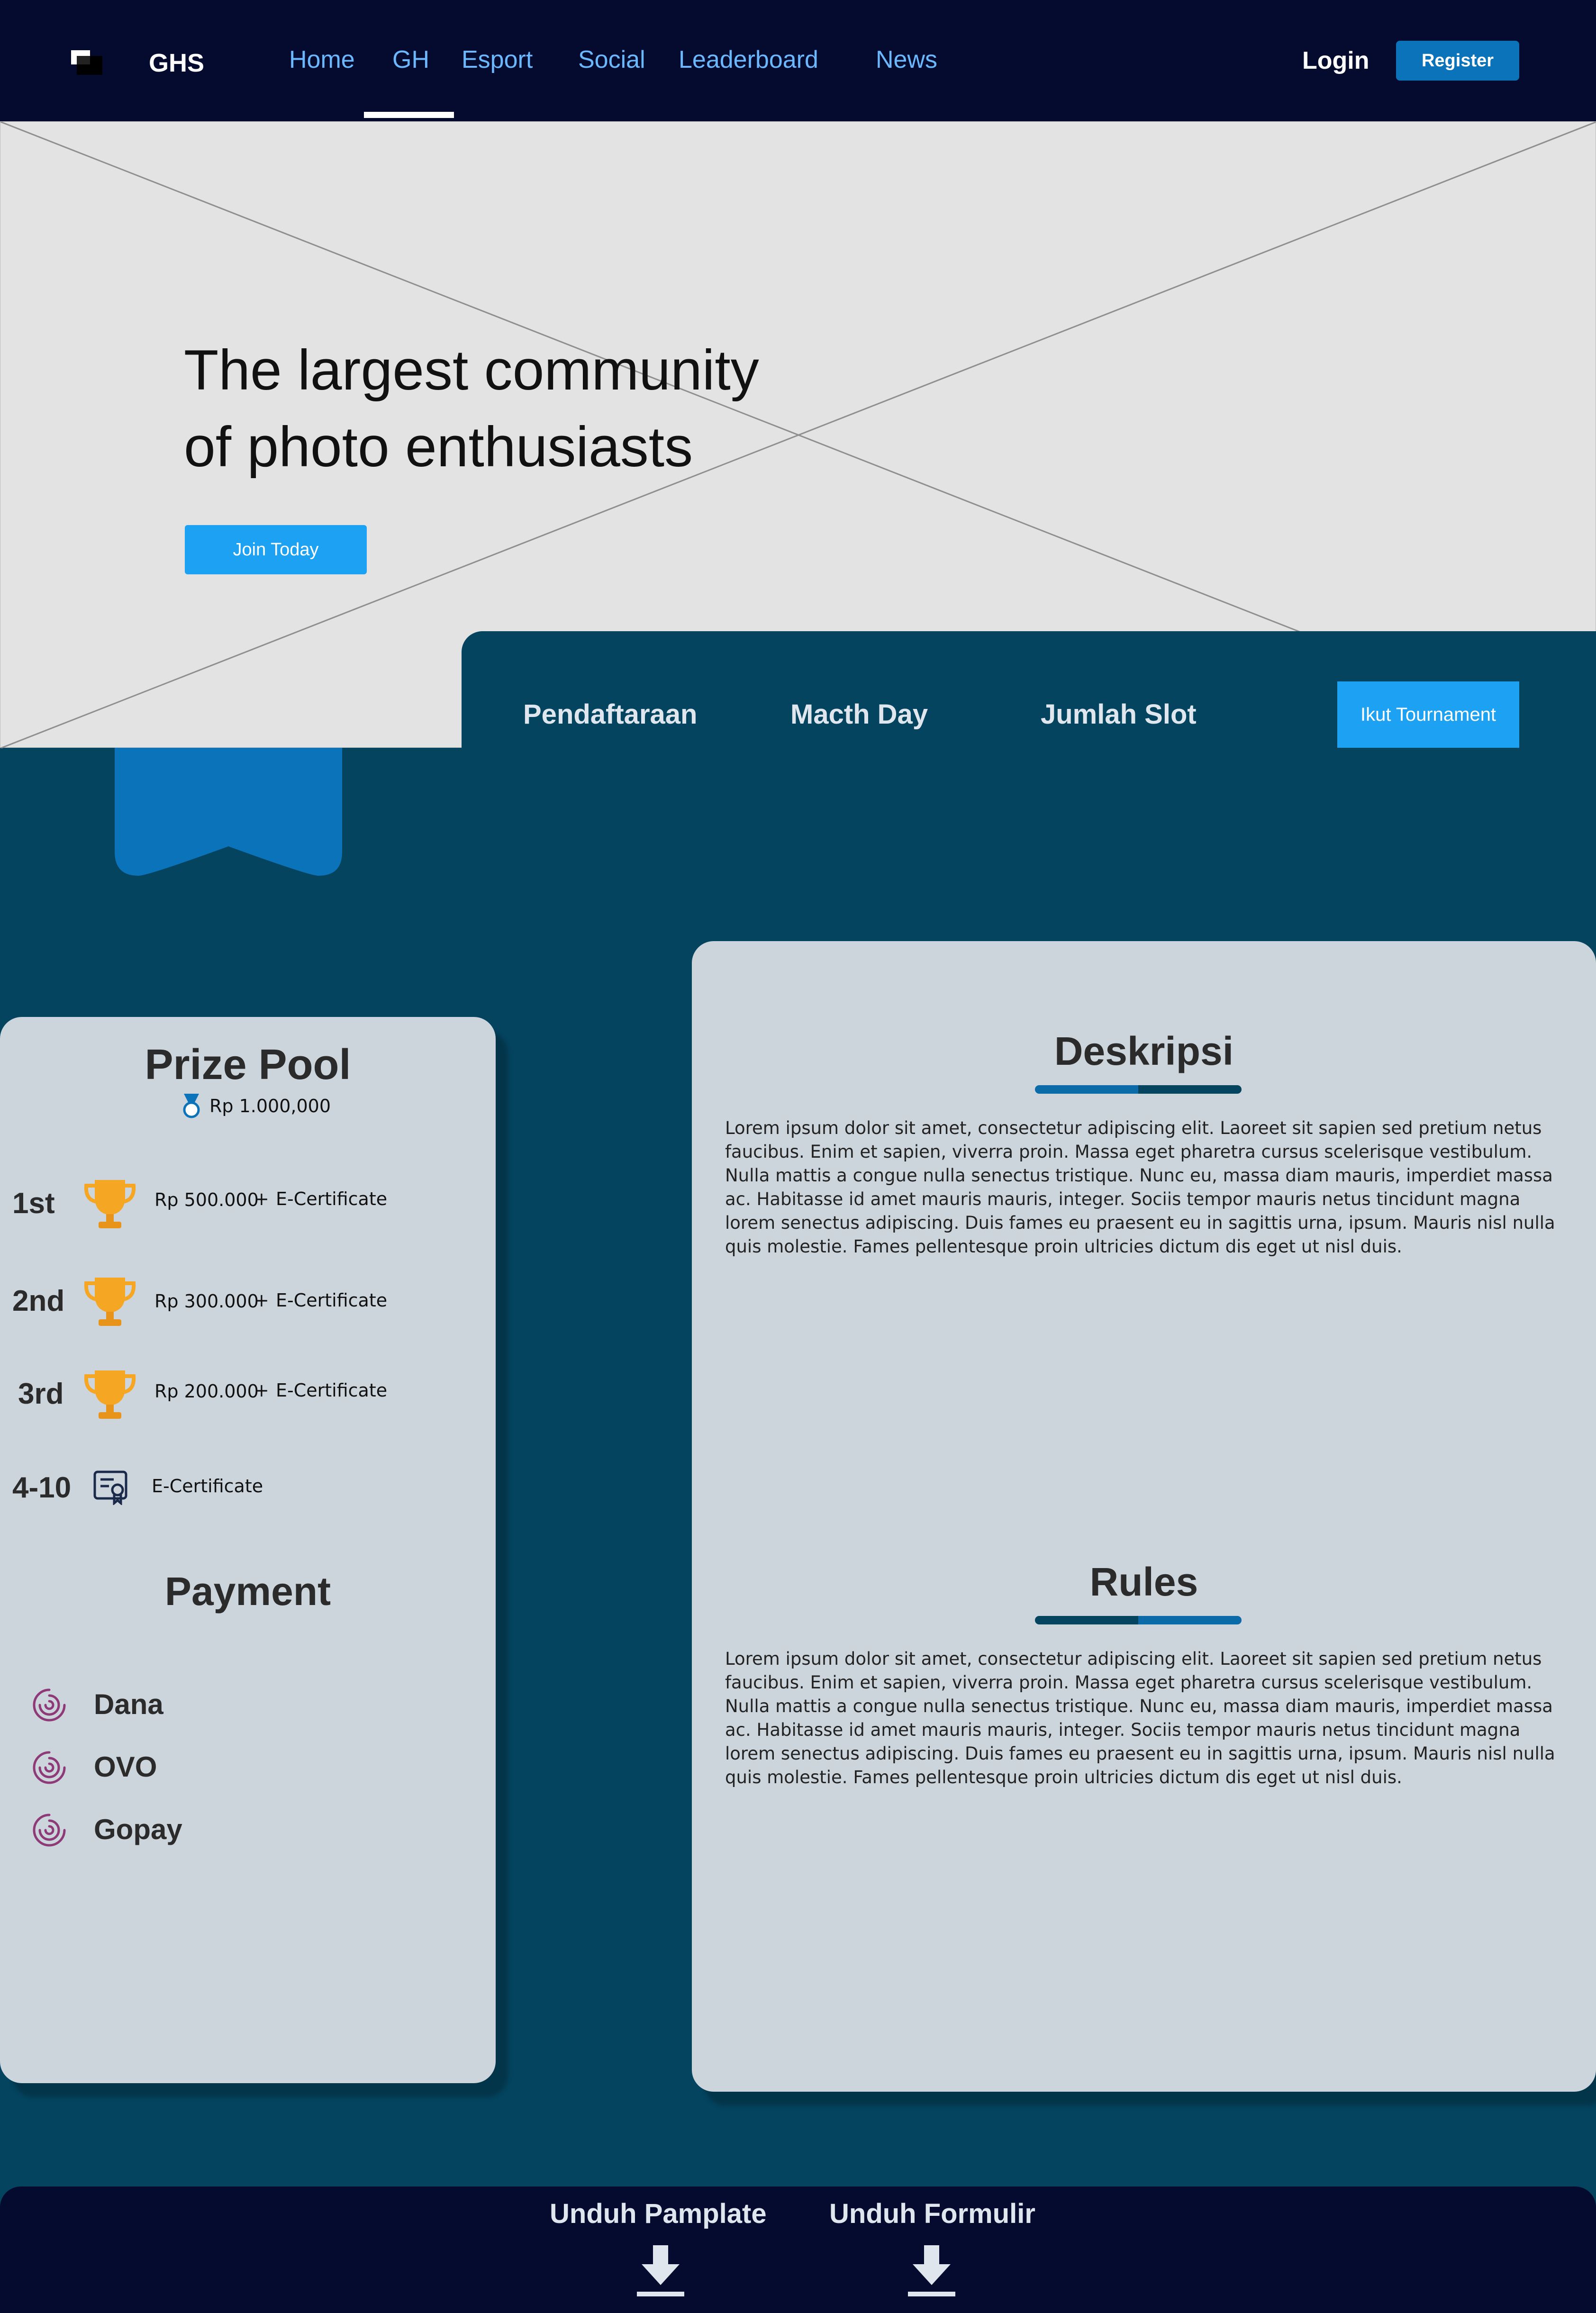 Image resolution: width=1596 pixels, height=2313 pixels. I want to click on nav-gh: GH, so click(411, 59).